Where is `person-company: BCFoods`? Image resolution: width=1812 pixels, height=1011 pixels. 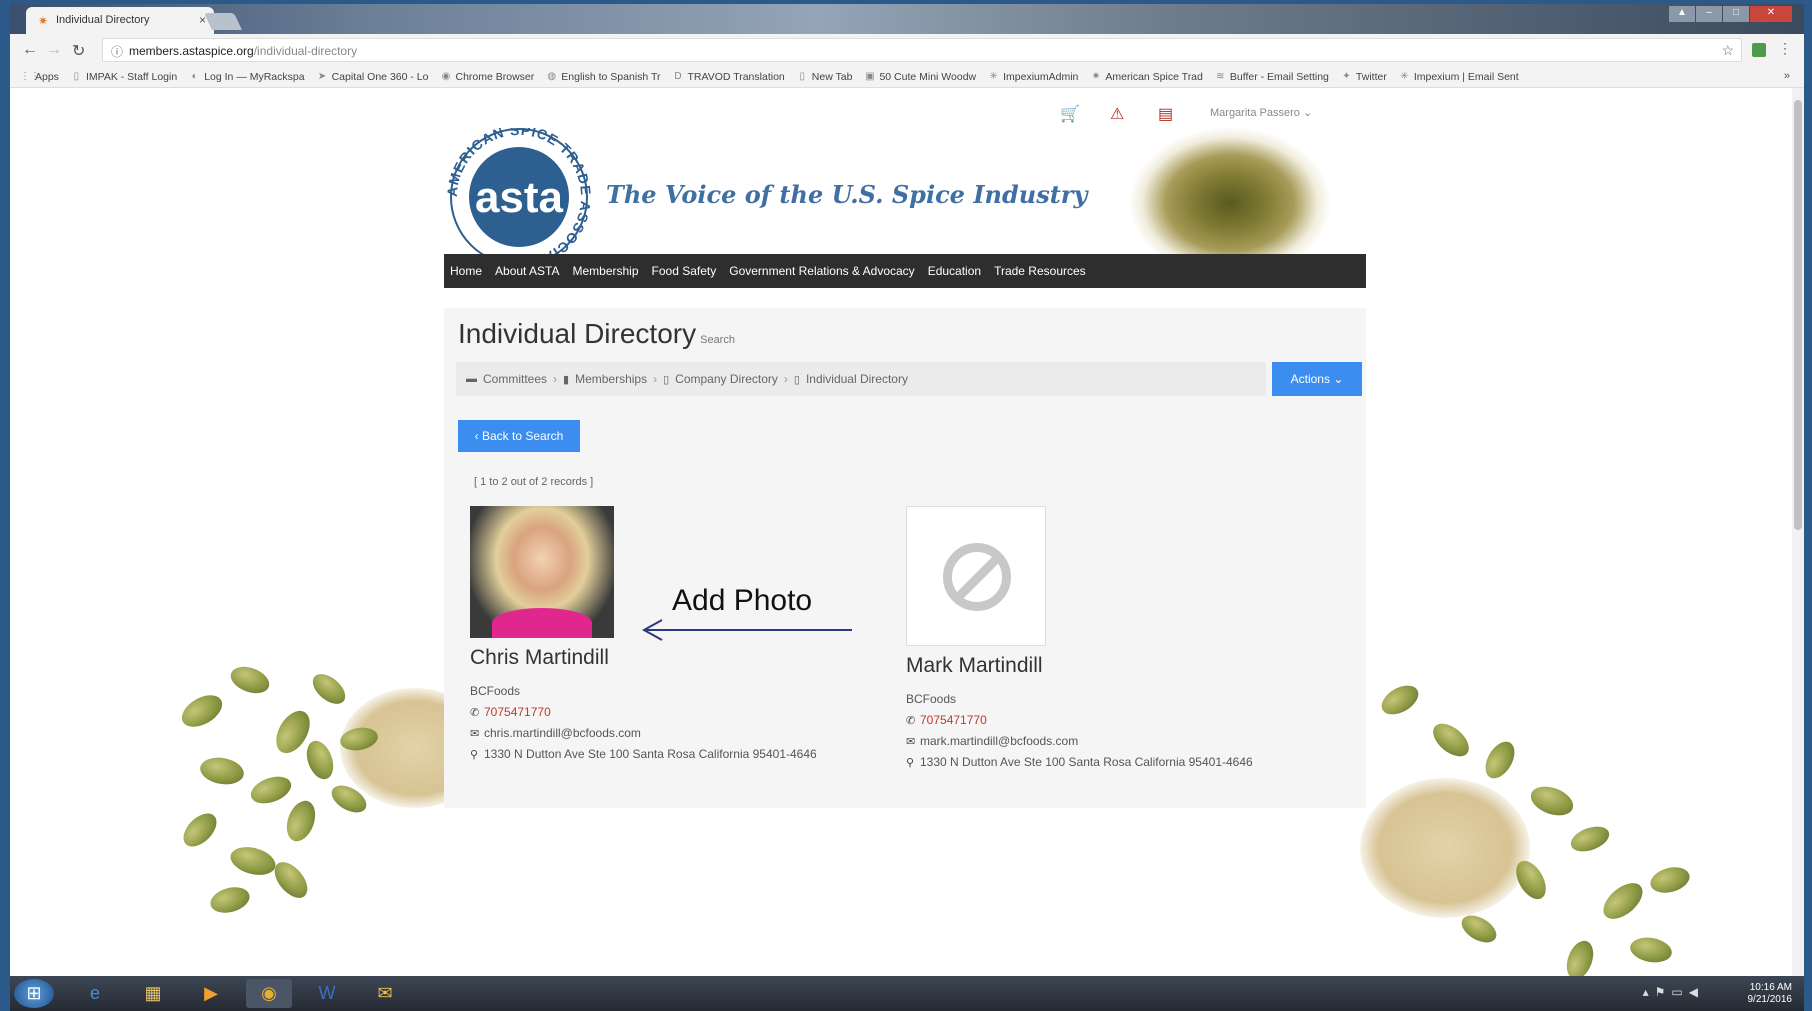 person-company: BCFoods is located at coordinates (931, 699).